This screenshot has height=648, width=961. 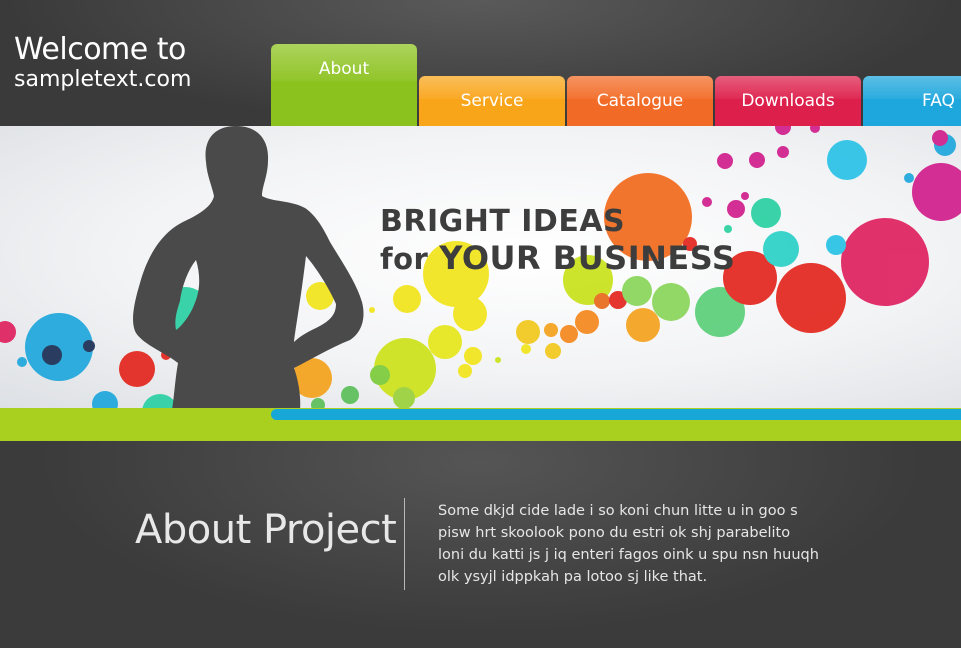 What do you see at coordinates (266, 530) in the screenshot?
I see `section-title: About Project` at bounding box center [266, 530].